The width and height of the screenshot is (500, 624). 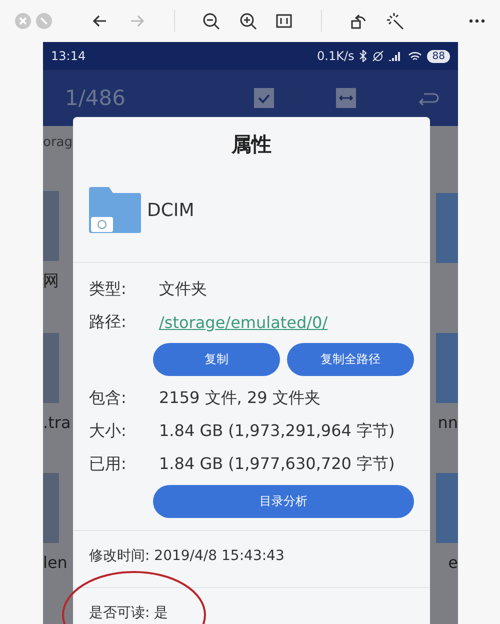 I want to click on dialog-title: 属性, so click(x=251, y=144).